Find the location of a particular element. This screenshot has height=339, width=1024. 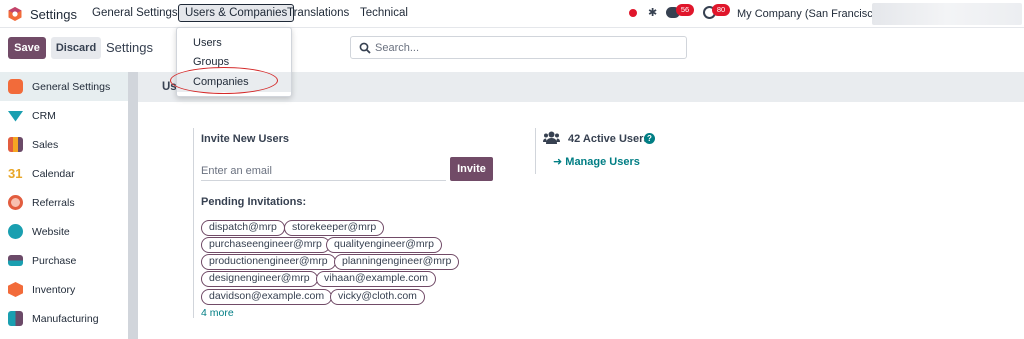

calendar-icon: 31 is located at coordinates (15, 173).